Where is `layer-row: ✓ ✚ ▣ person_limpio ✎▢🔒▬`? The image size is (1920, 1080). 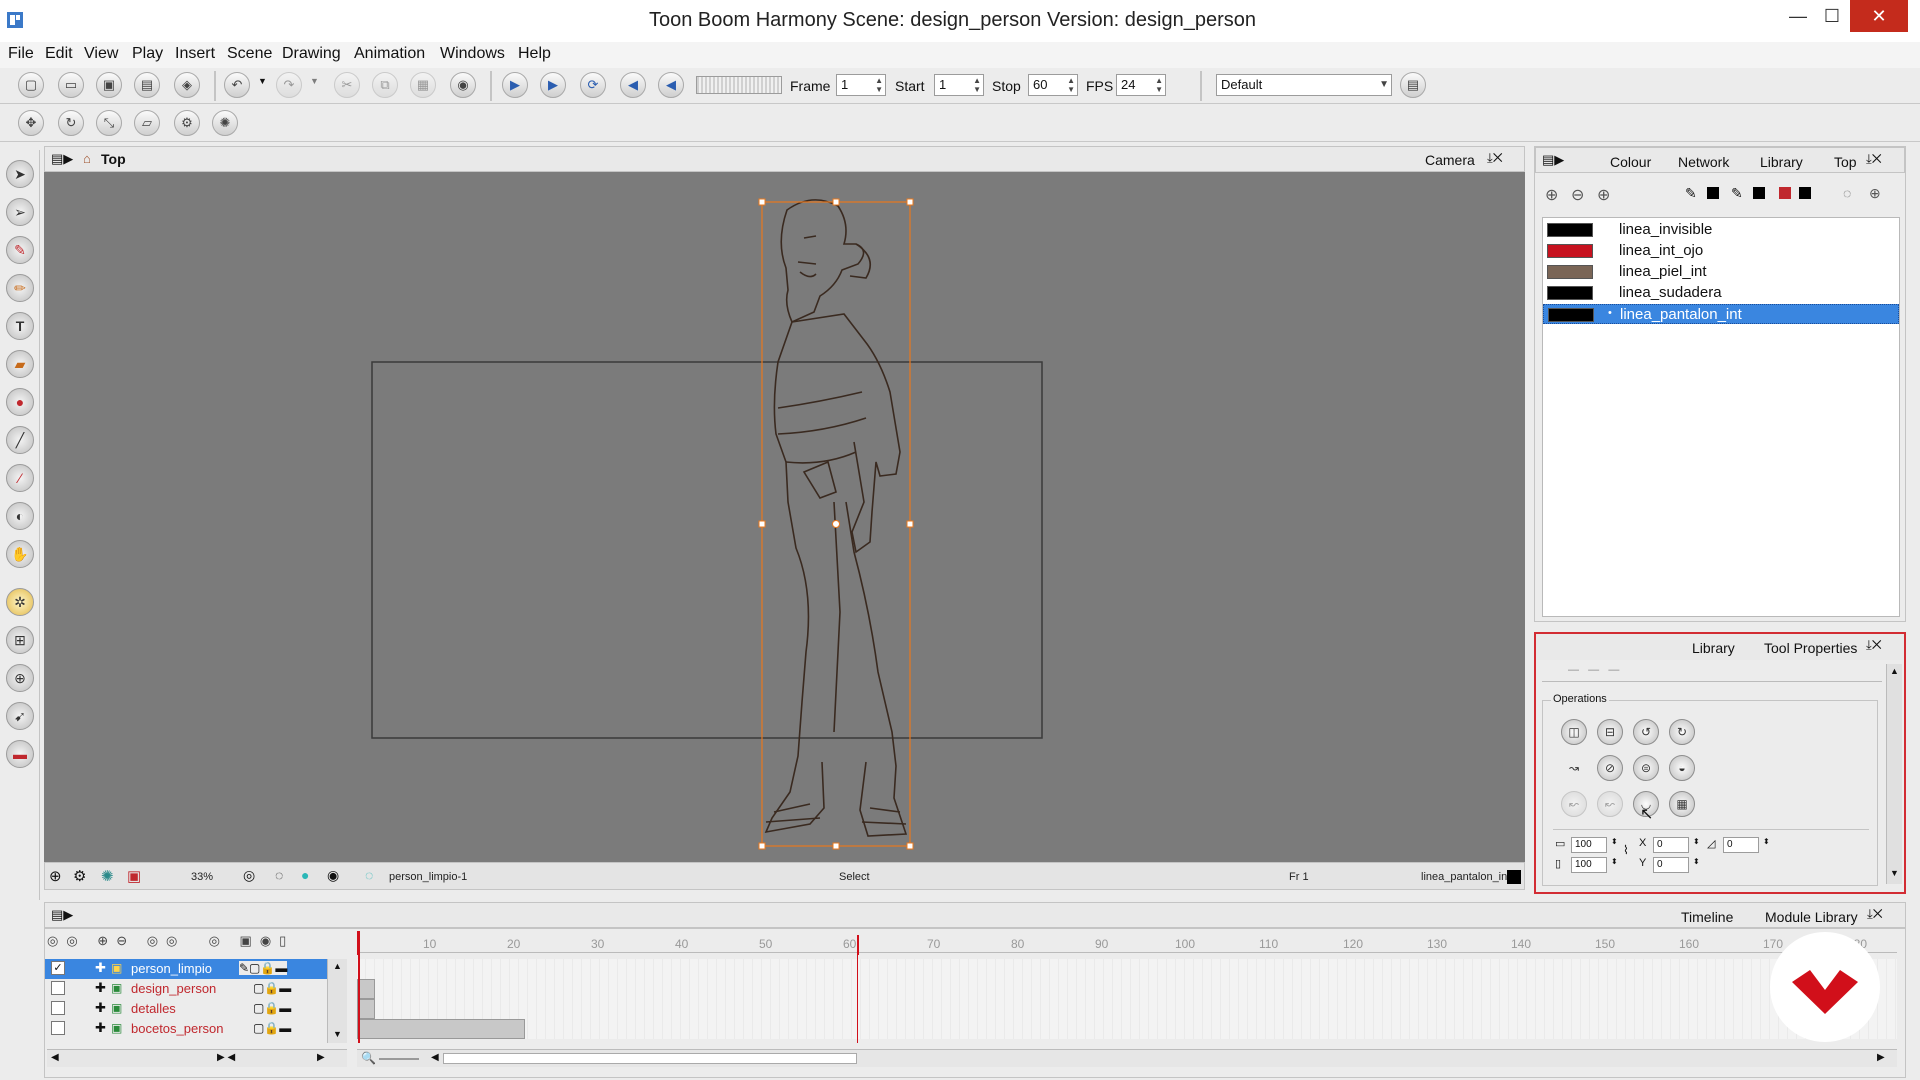
layer-row: ✓ ✚ ▣ person_limpio ✎▢🔒▬ is located at coordinates (195, 969).